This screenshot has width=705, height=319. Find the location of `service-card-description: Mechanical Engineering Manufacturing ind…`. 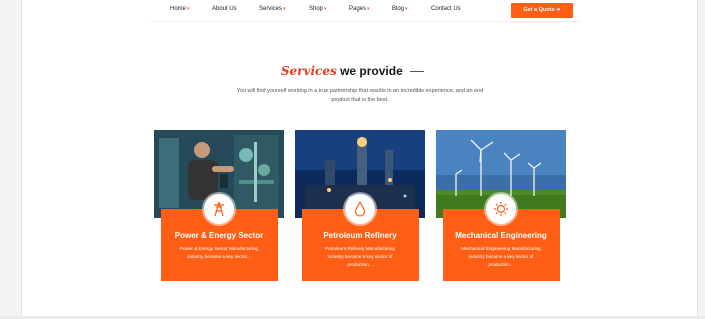

service-card-description: Mechanical Engineering Manufacturing ind… is located at coordinates (501, 256).